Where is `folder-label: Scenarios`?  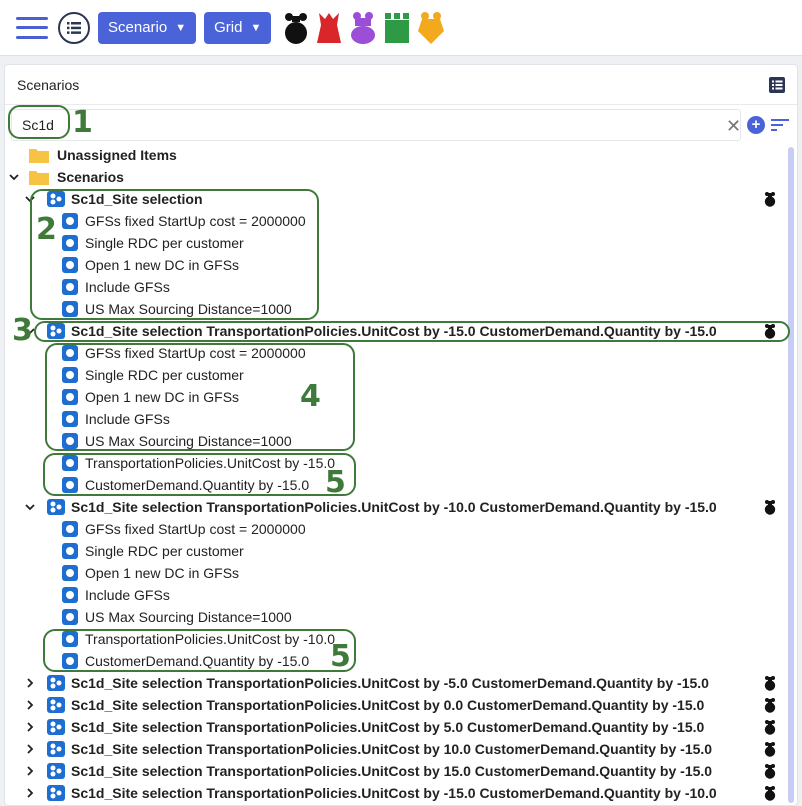
folder-label: Scenarios is located at coordinates (90, 177).